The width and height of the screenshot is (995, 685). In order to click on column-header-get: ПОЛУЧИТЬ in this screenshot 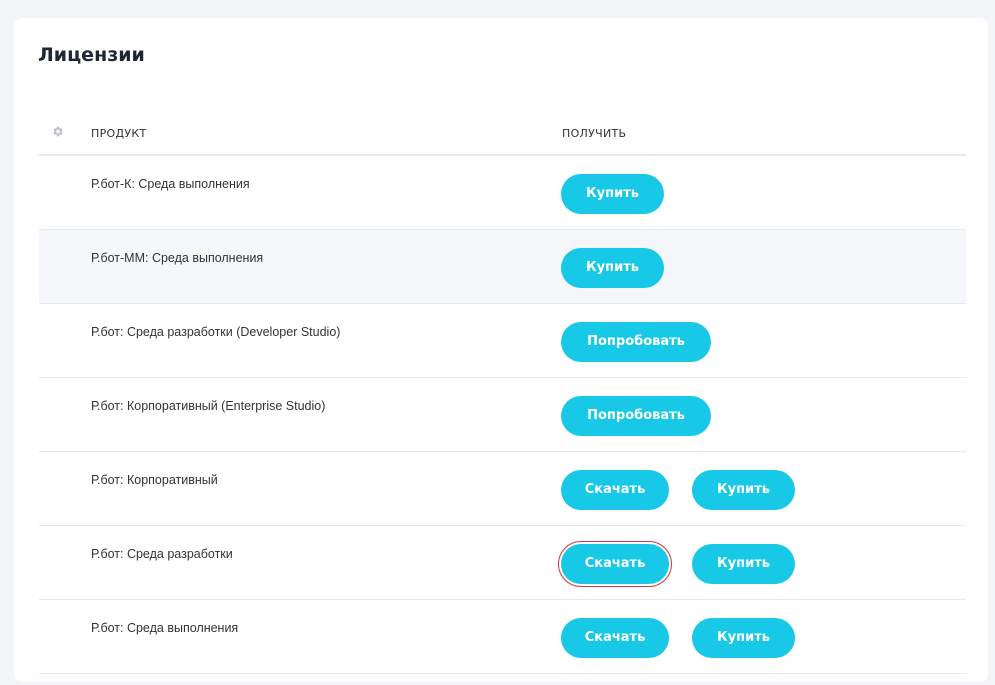, I will do `click(594, 133)`.